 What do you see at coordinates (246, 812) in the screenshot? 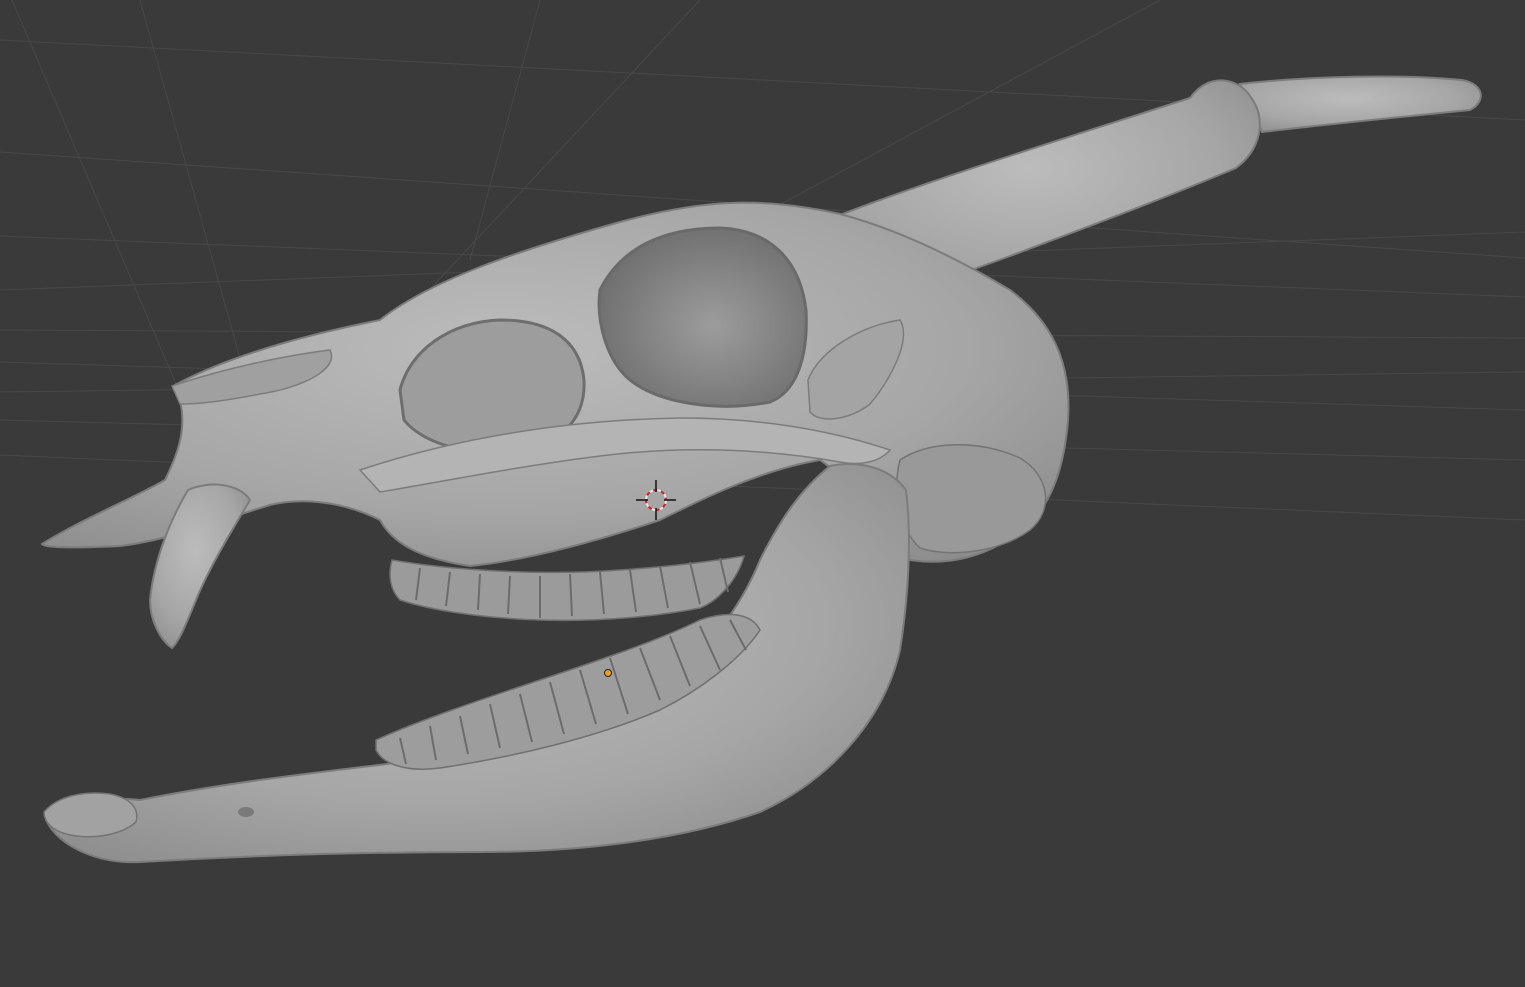
I see `mental-foramen` at bounding box center [246, 812].